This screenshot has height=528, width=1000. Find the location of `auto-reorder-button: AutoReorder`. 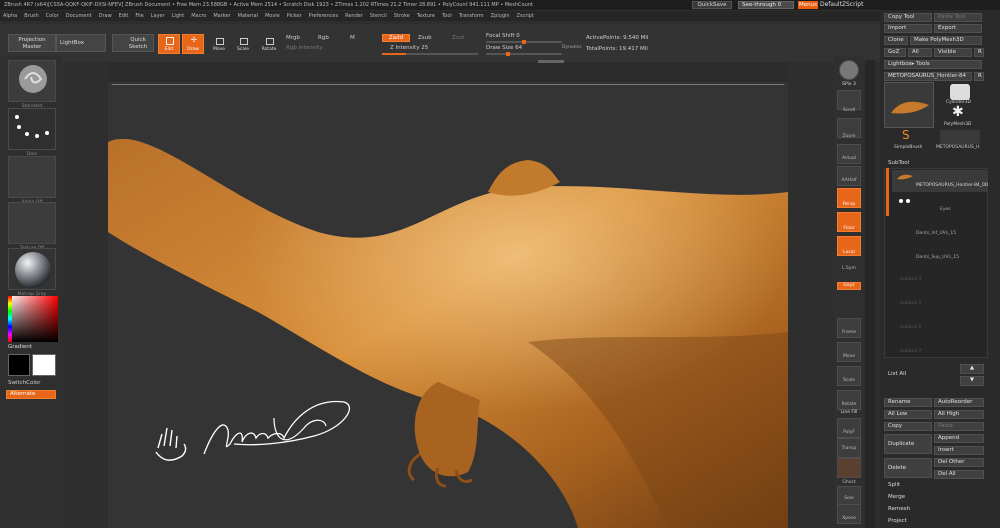

auto-reorder-button: AutoReorder is located at coordinates (959, 402).